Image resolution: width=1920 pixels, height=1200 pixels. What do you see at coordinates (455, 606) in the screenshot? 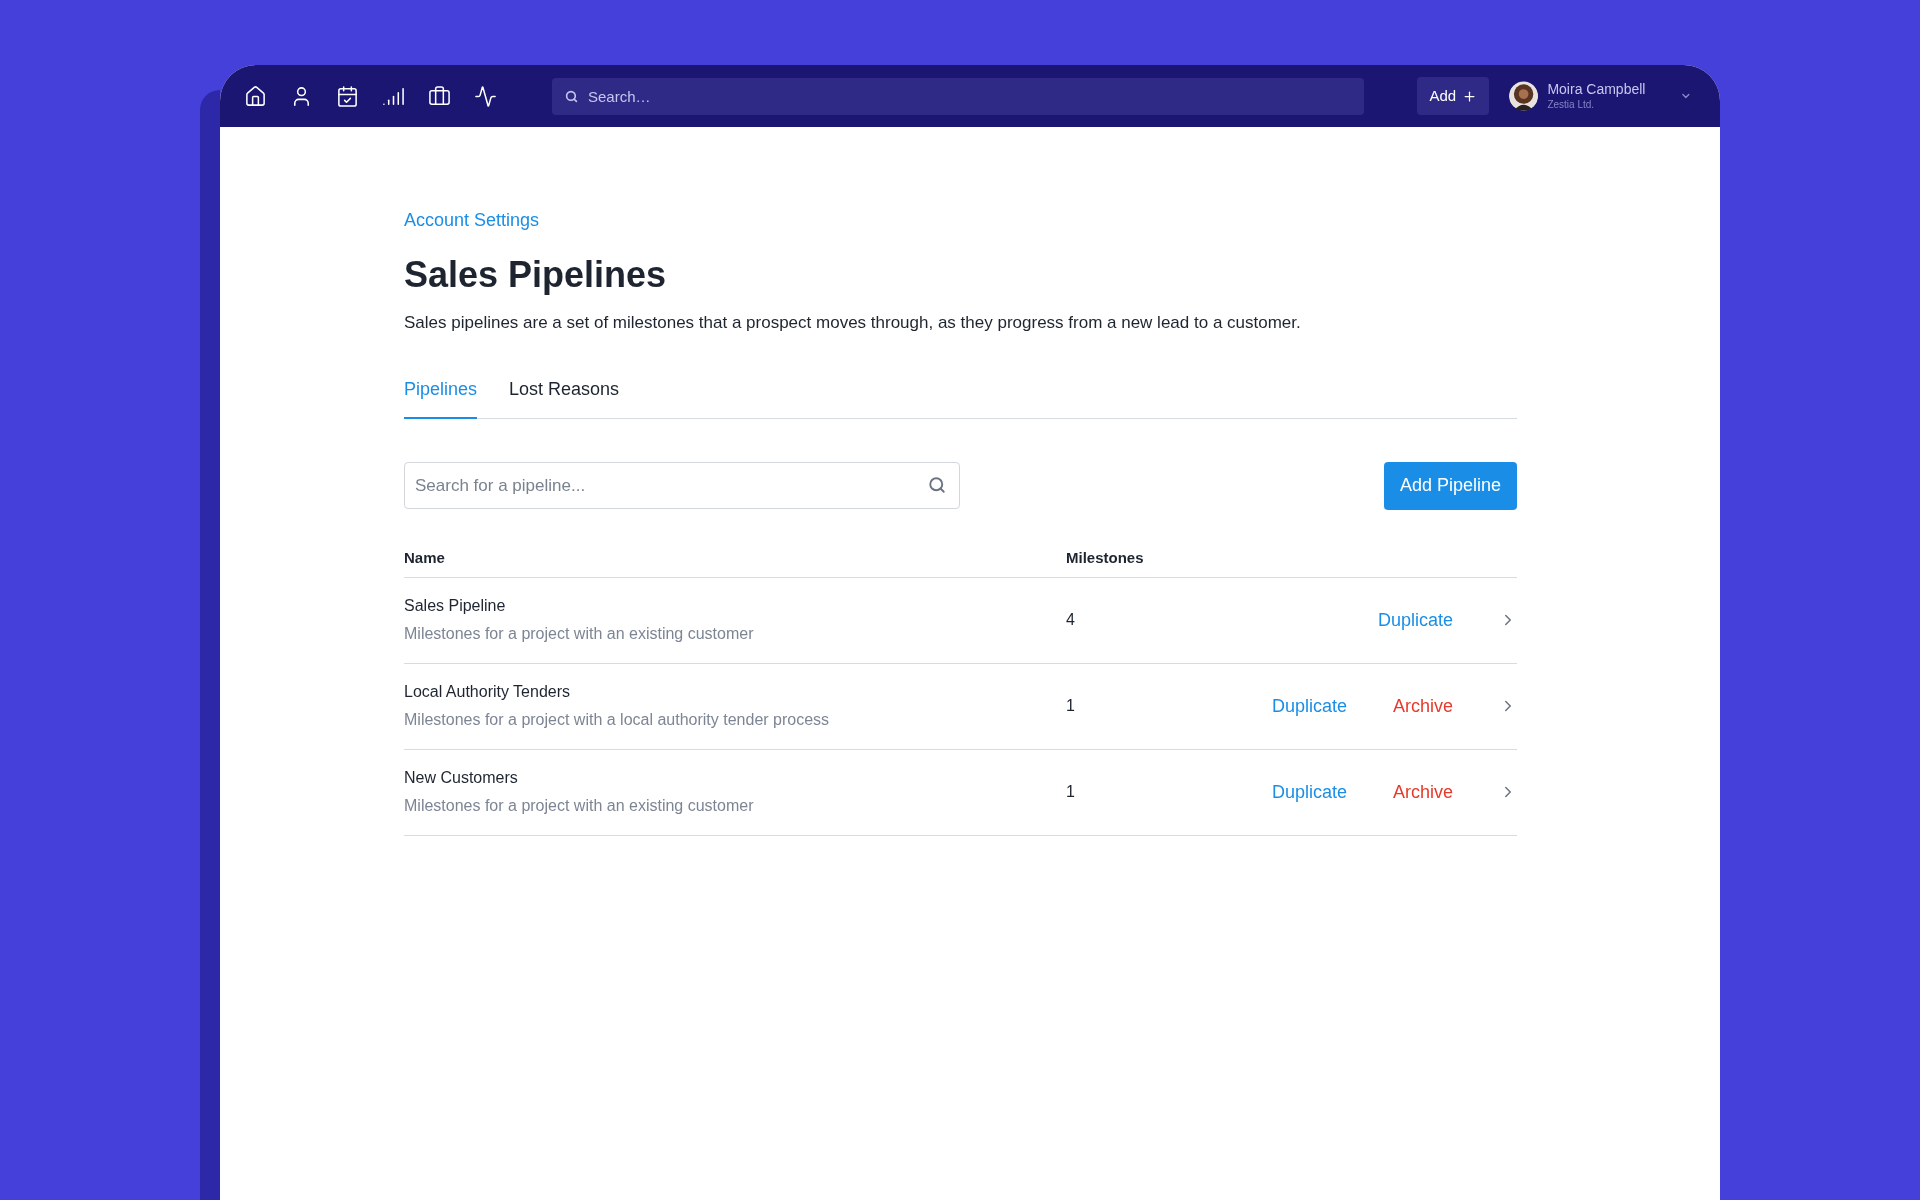
I see `pipeline-name: Sales Pipeline` at bounding box center [455, 606].